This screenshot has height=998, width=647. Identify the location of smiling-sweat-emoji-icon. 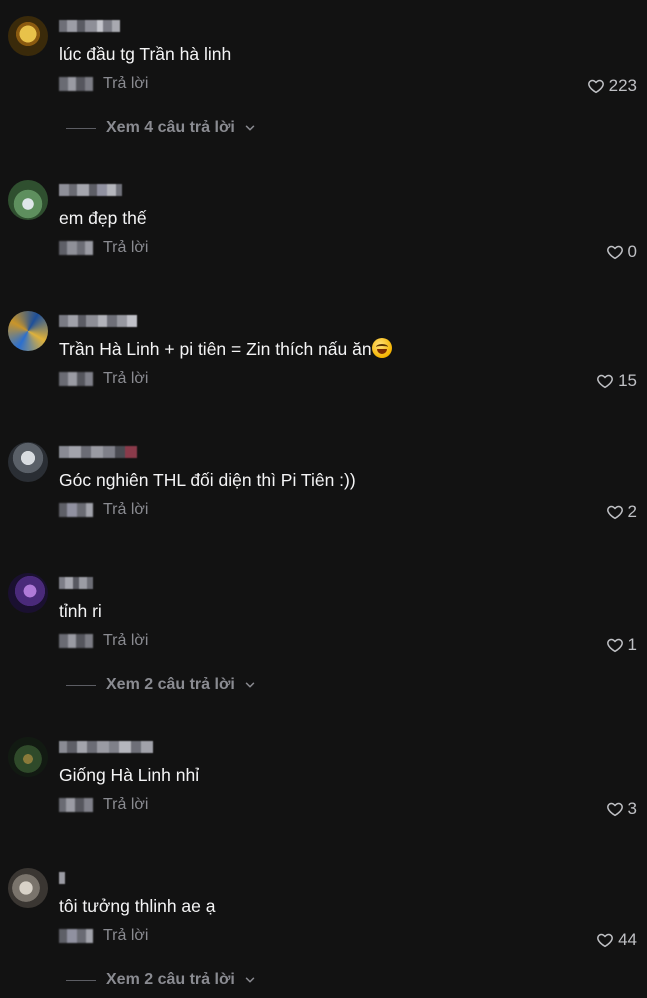
(381, 348).